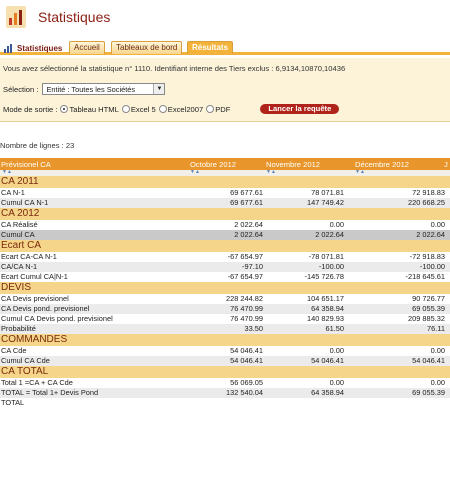 This screenshot has height=489, width=450. What do you see at coordinates (35, 298) in the screenshot?
I see `row-label: CA Devis previsionel` at bounding box center [35, 298].